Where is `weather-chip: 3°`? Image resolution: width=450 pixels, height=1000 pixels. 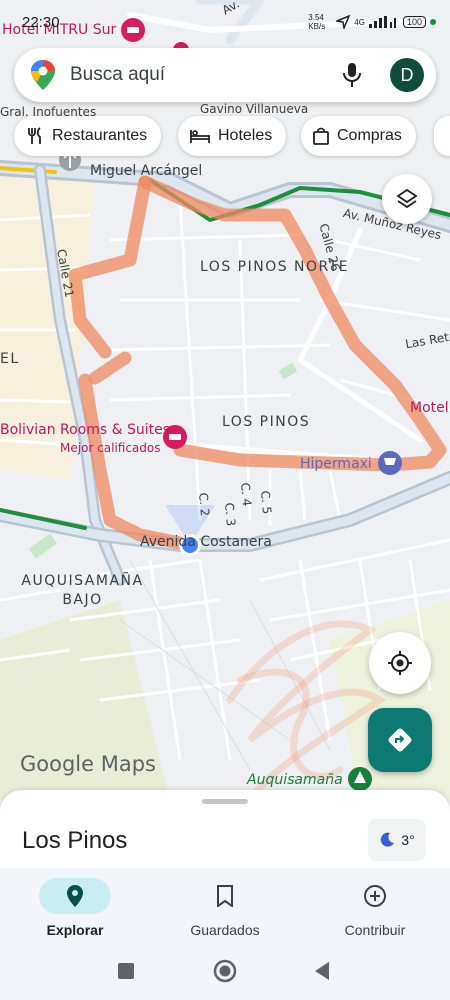
weather-chip: 3° is located at coordinates (397, 840).